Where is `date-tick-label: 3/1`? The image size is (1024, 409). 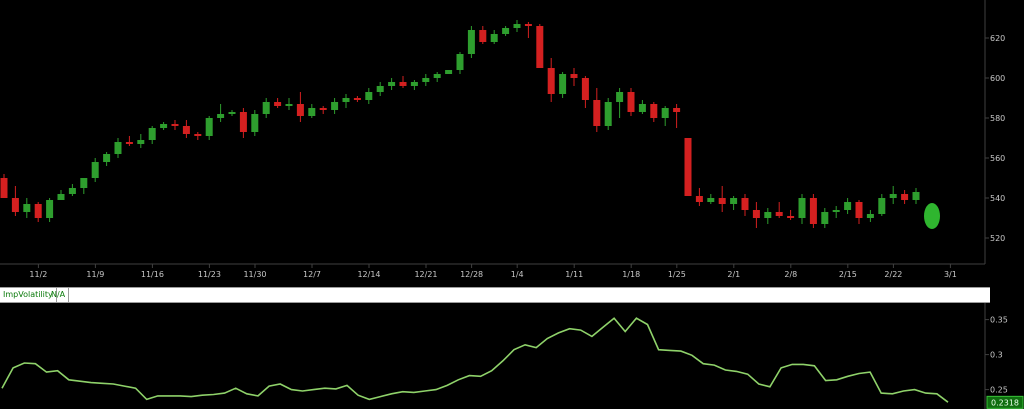 date-tick-label: 3/1 is located at coordinates (950, 274).